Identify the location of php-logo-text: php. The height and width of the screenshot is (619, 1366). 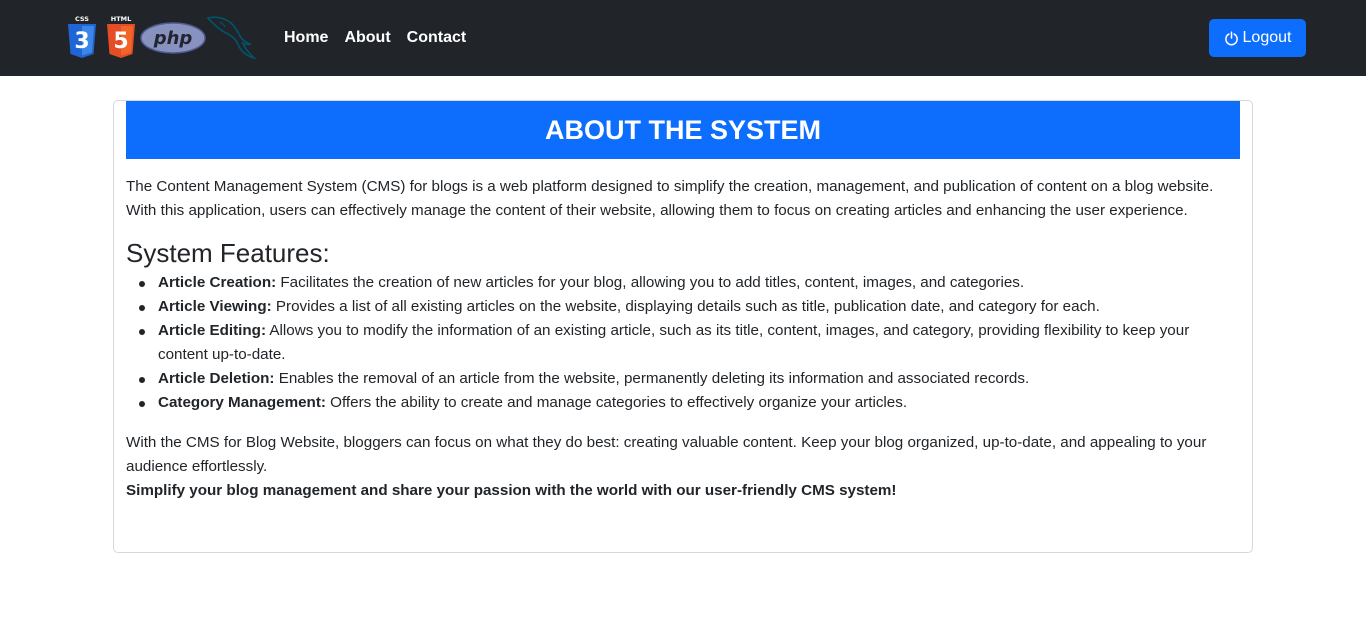
(173, 38).